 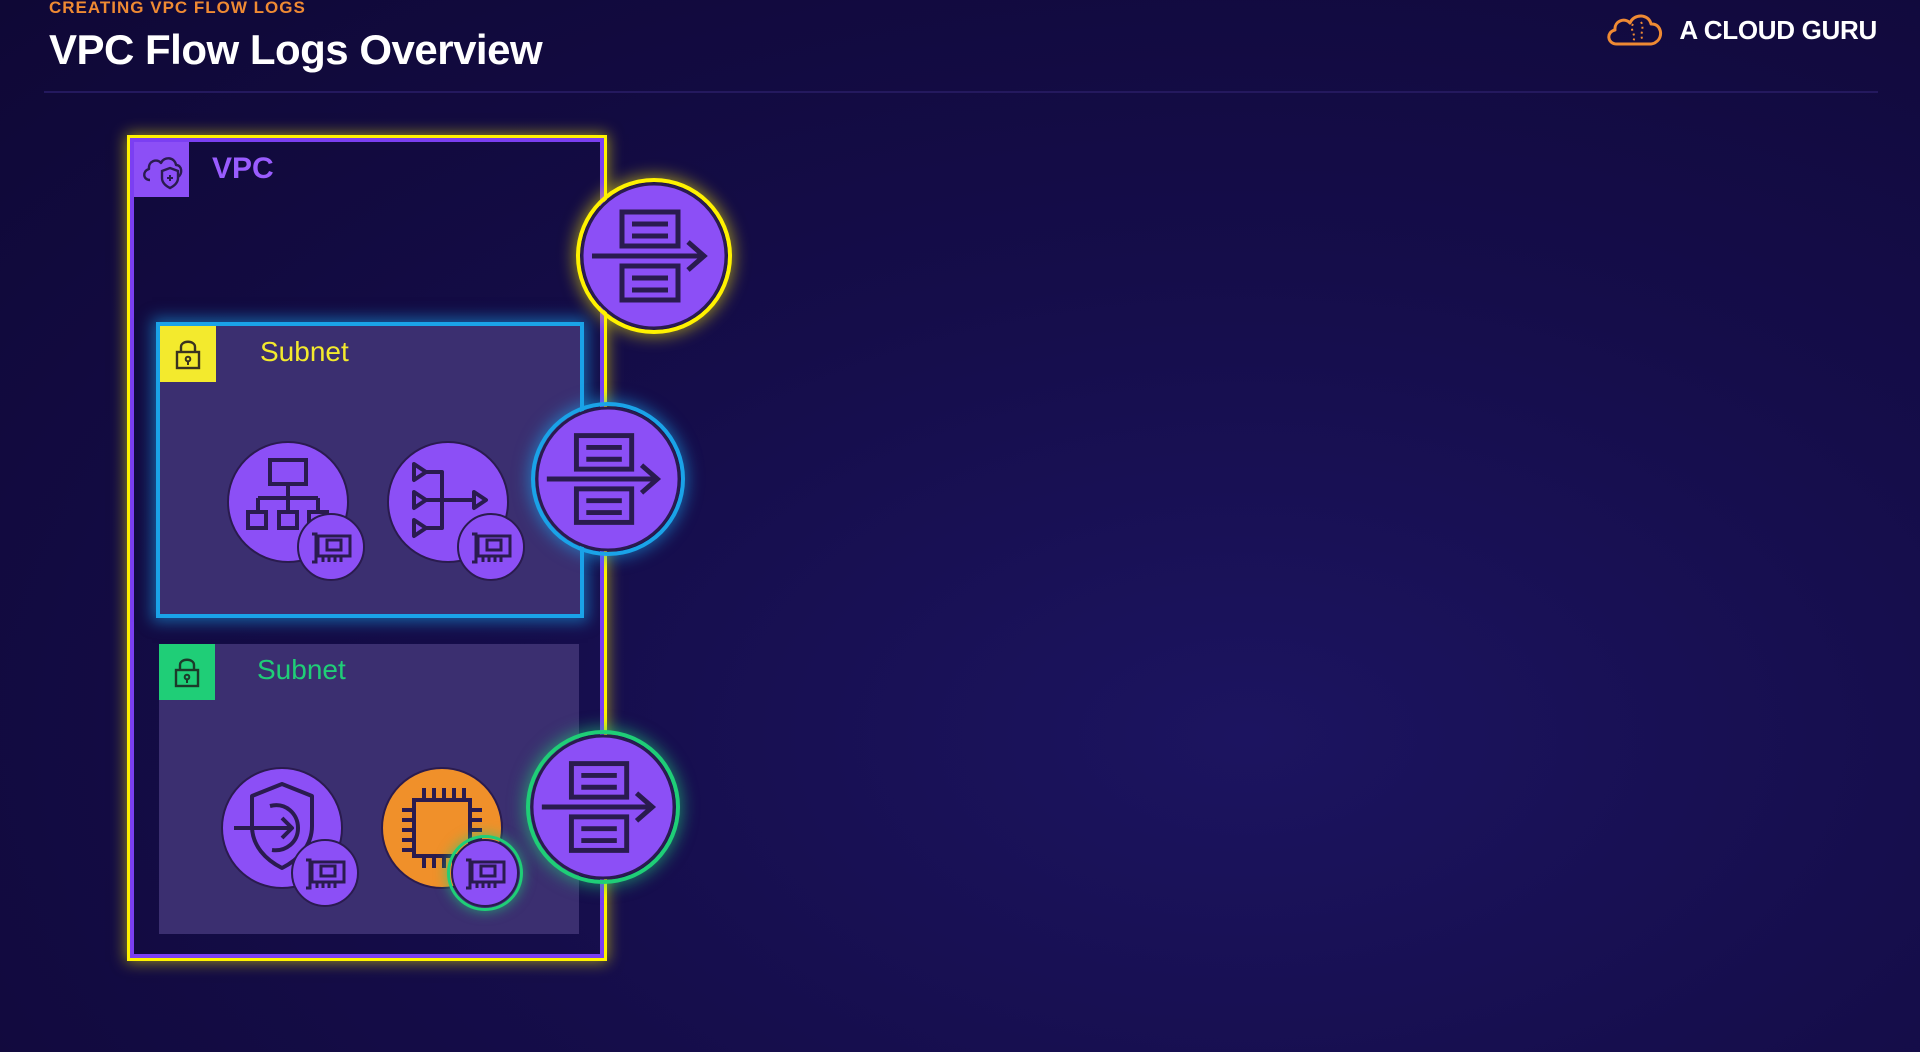 What do you see at coordinates (161, 169) in the screenshot?
I see `vpc-cloud-shield-icon` at bounding box center [161, 169].